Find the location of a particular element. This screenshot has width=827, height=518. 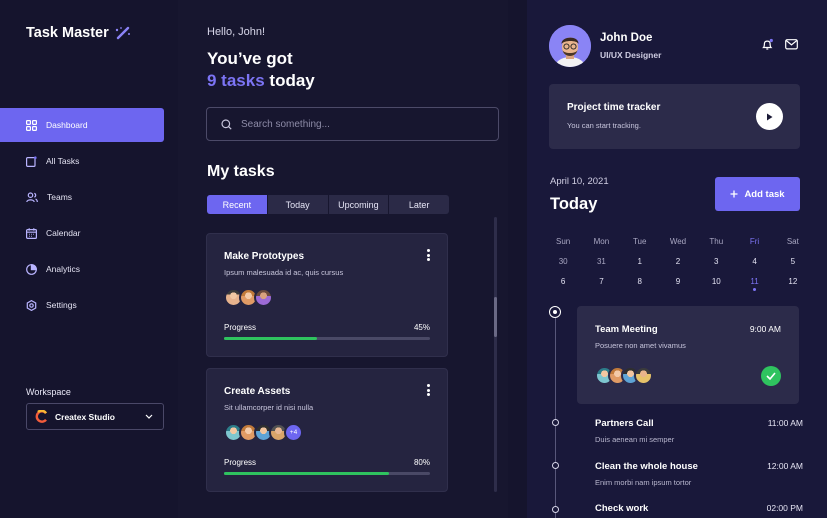

tab-recent: Recent is located at coordinates (237, 204).